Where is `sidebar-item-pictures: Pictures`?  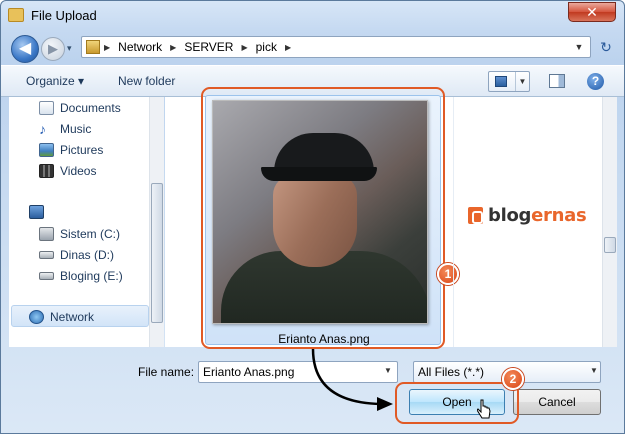 sidebar-item-pictures: Pictures is located at coordinates (71, 150).